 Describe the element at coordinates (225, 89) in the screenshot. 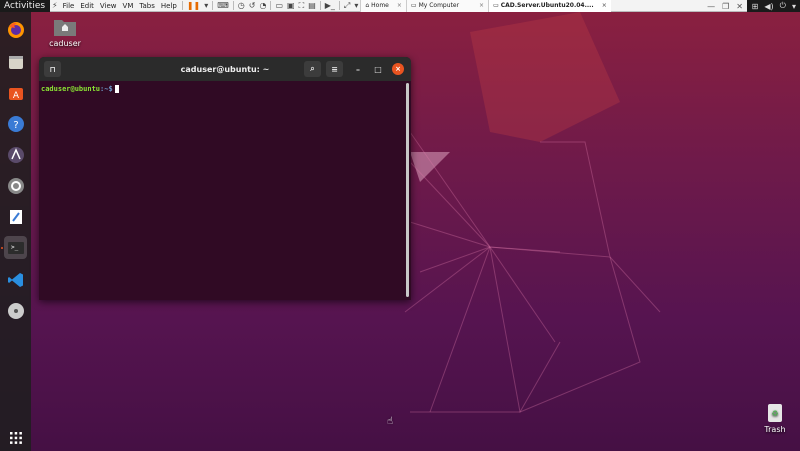

I see `terminal-content: caduser@ubuntu:~$` at that location.